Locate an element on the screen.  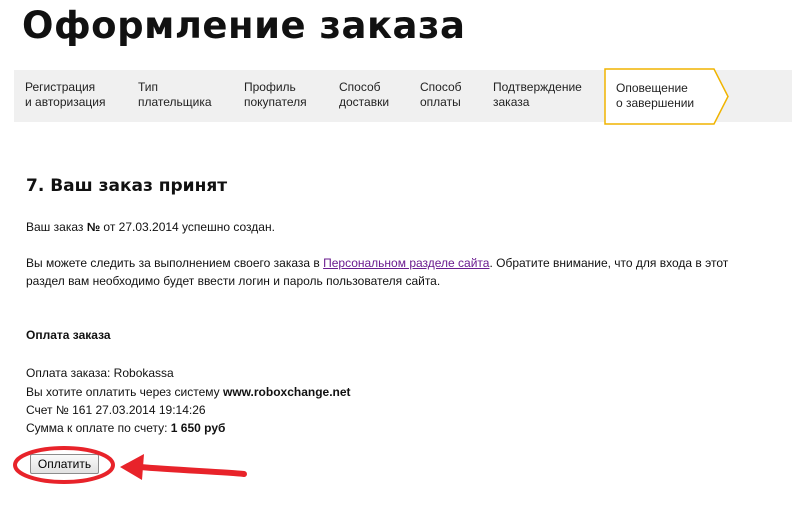
step-line: покупателя is located at coordinates (275, 102).